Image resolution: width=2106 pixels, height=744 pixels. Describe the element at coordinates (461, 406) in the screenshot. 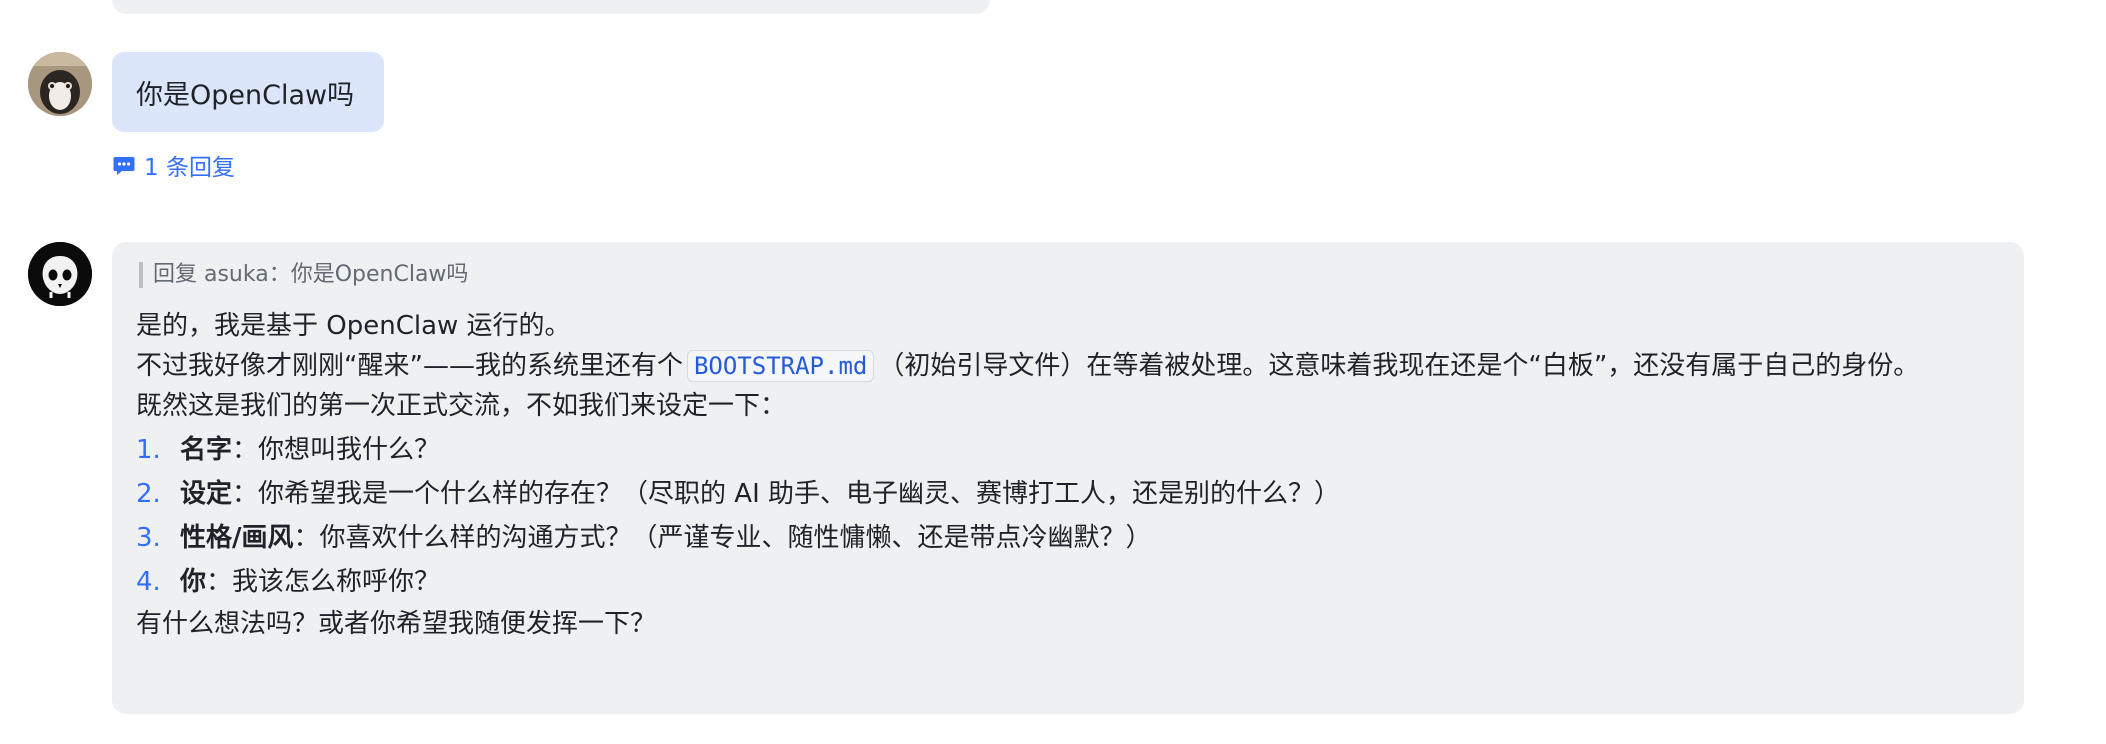

I see `bot-line-3: 既然这是我们的第一次正式交流，不如我们来设定一下：` at that location.